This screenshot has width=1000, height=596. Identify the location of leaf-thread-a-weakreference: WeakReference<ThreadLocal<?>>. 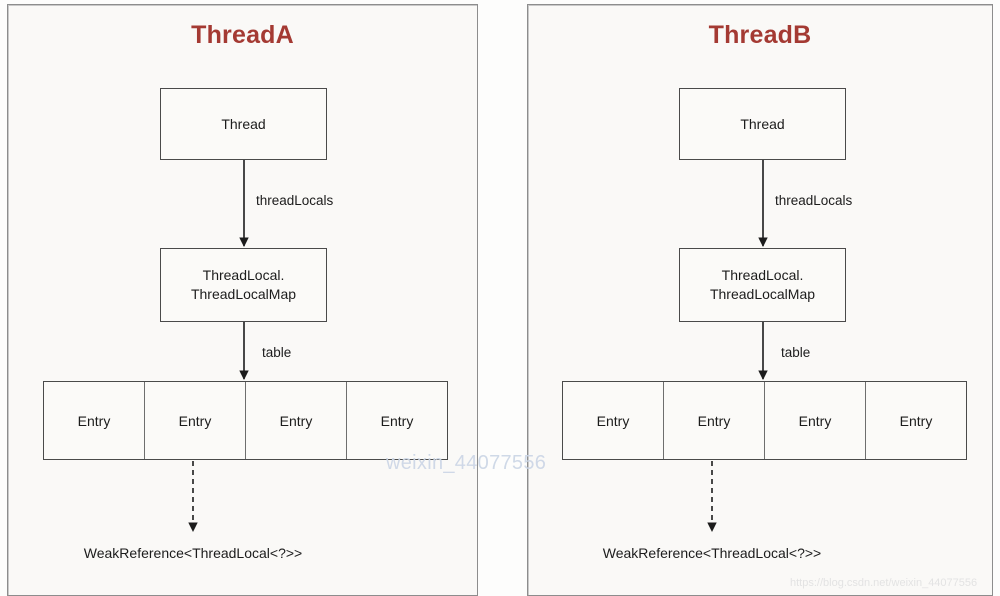
(193, 553).